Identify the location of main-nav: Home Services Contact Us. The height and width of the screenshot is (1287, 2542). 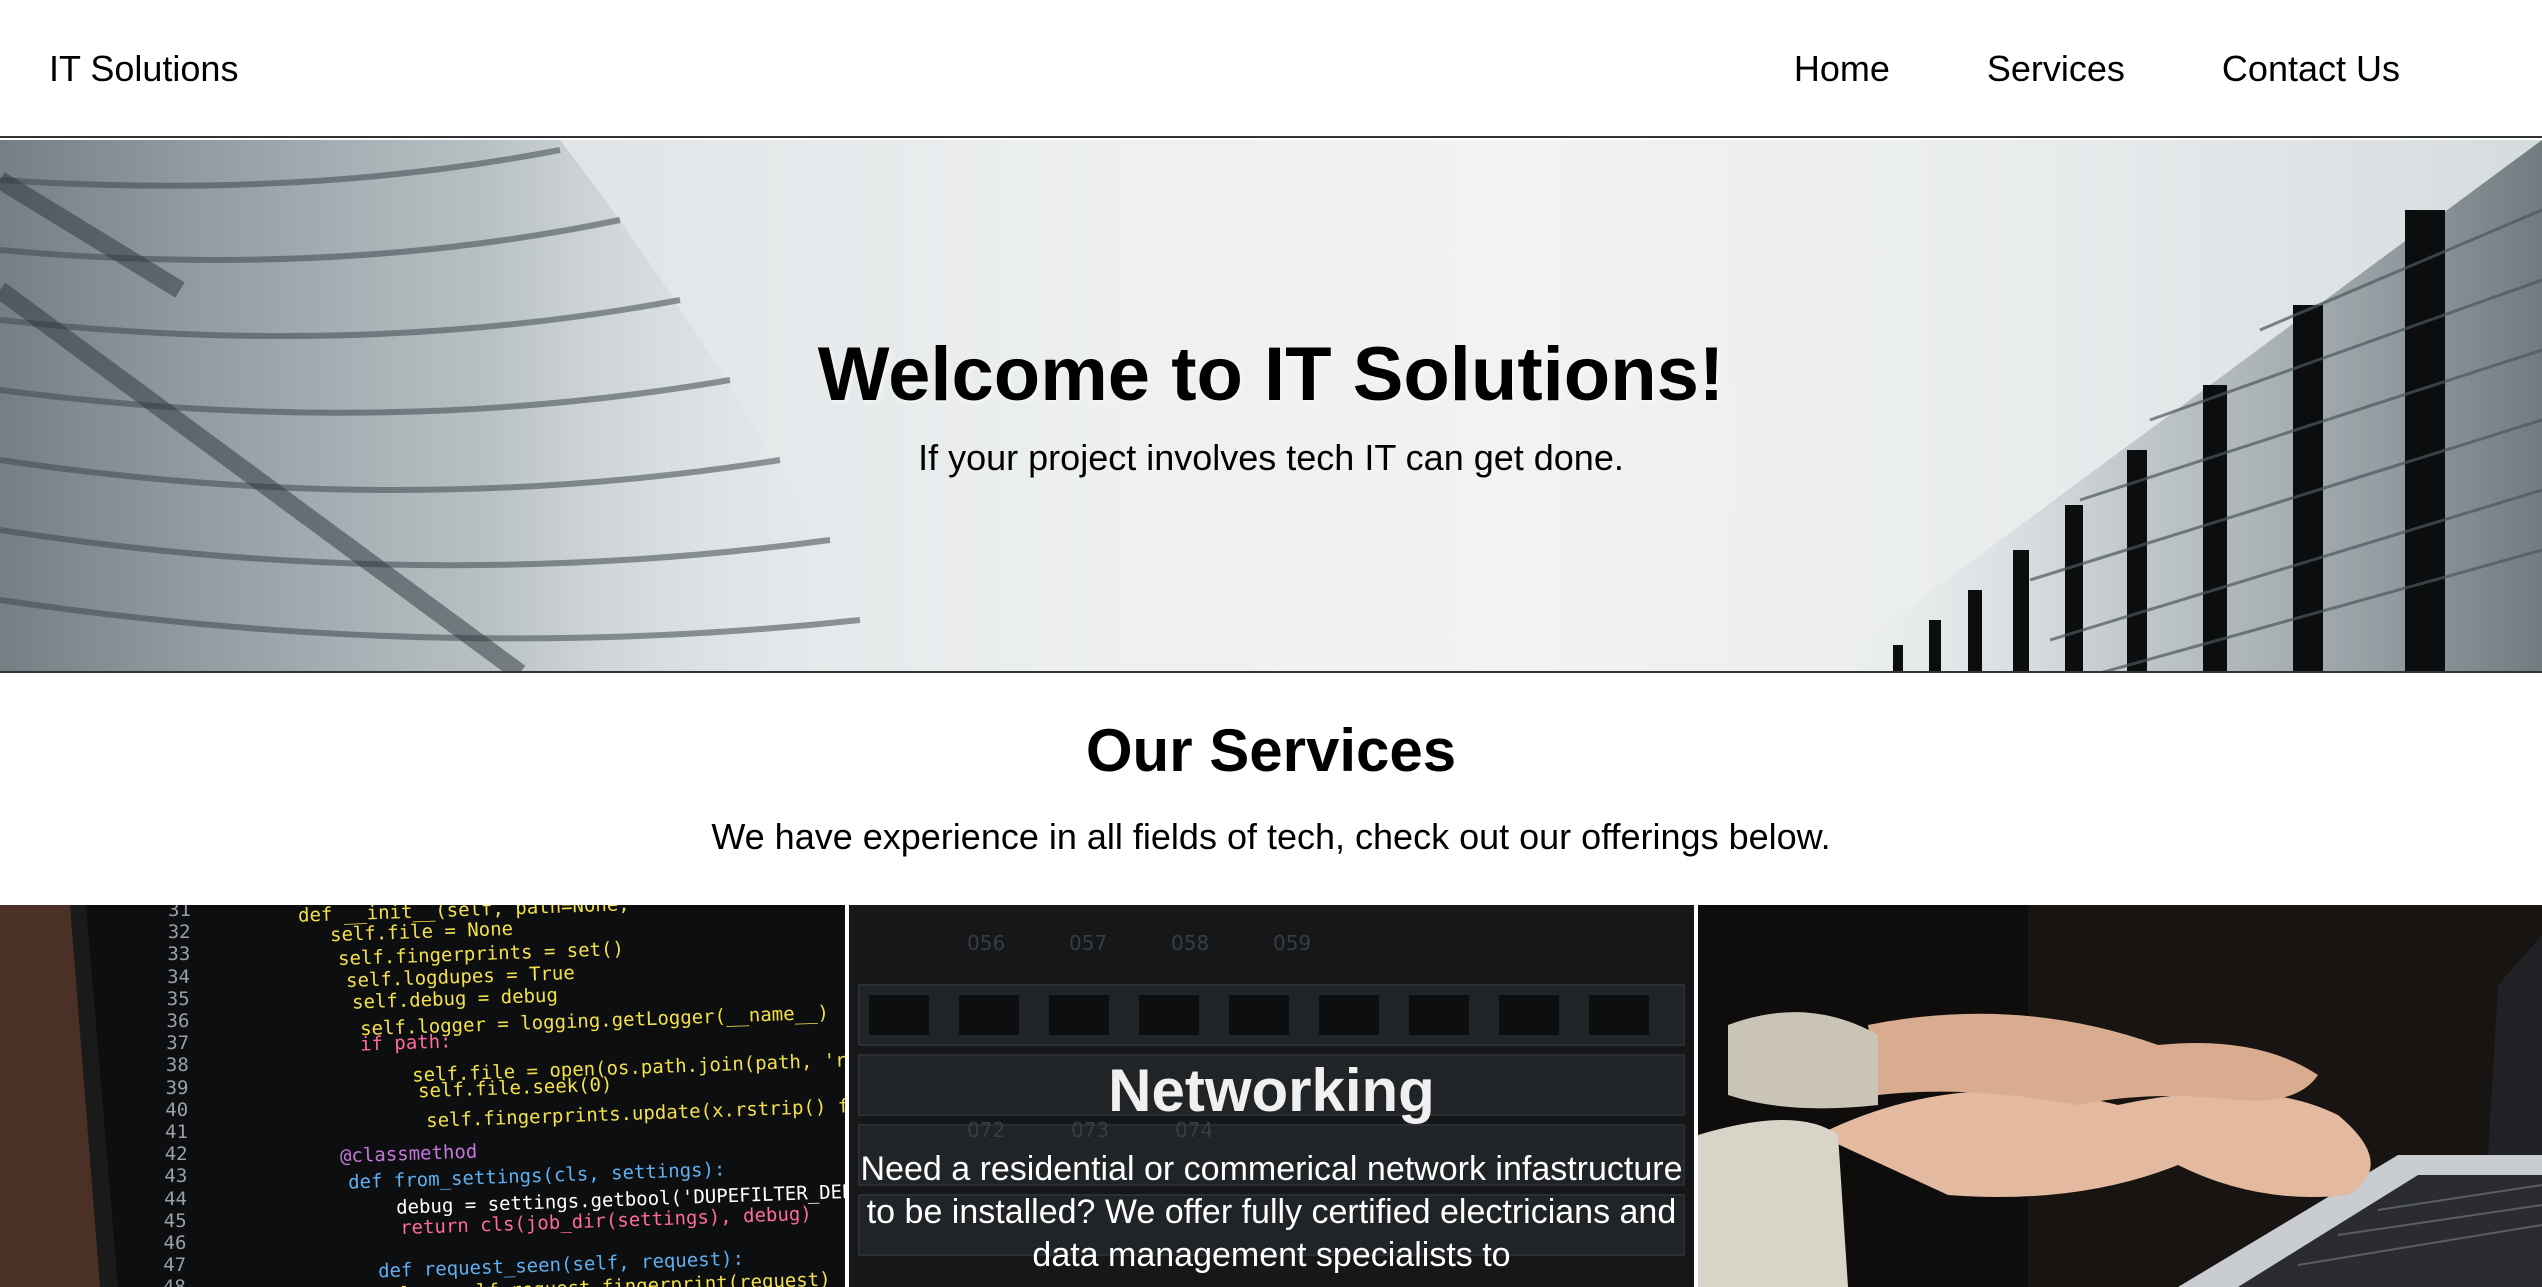
(2097, 69).